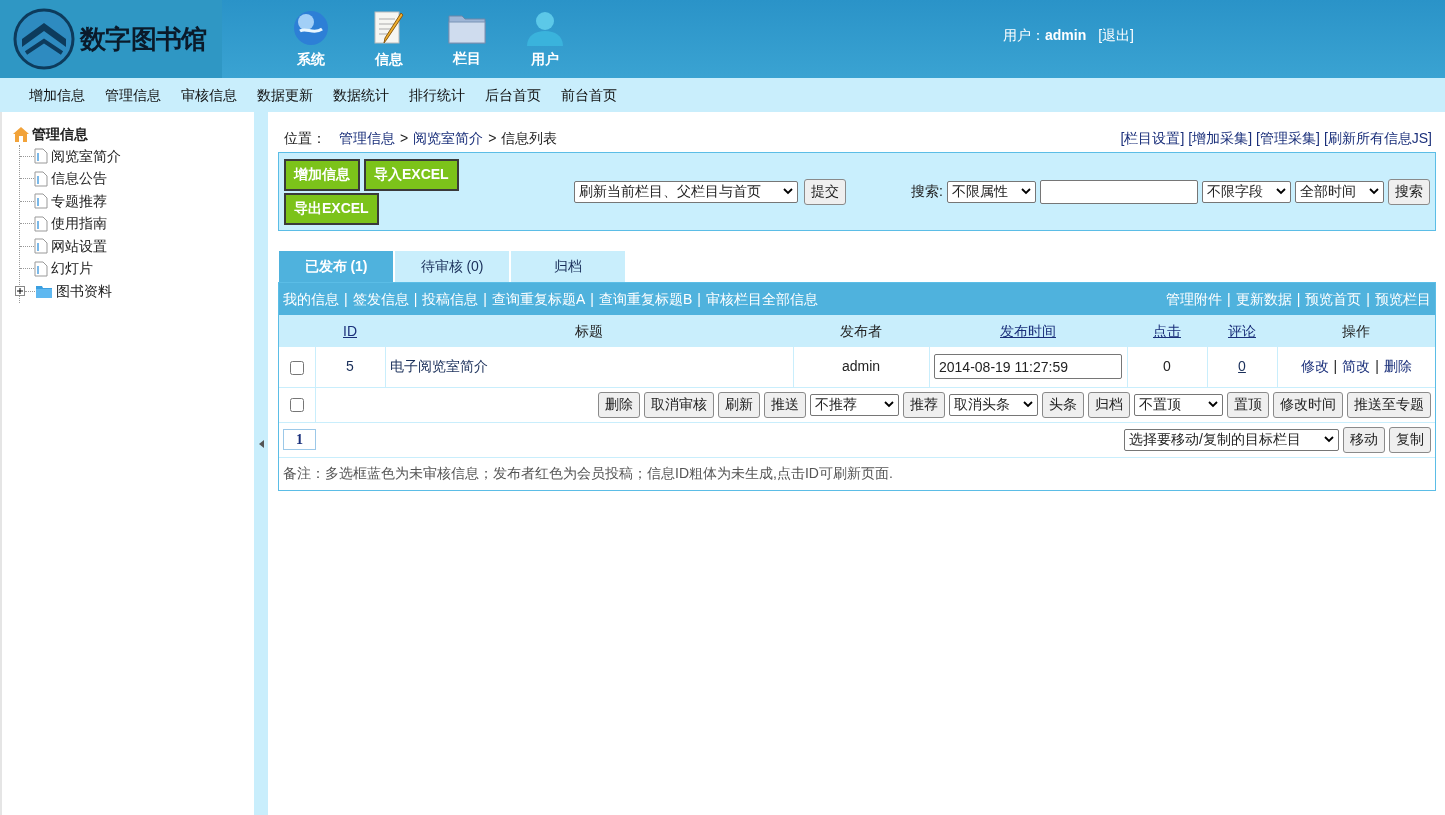  What do you see at coordinates (79, 179) in the screenshot?
I see `tree-item: 信息公告` at bounding box center [79, 179].